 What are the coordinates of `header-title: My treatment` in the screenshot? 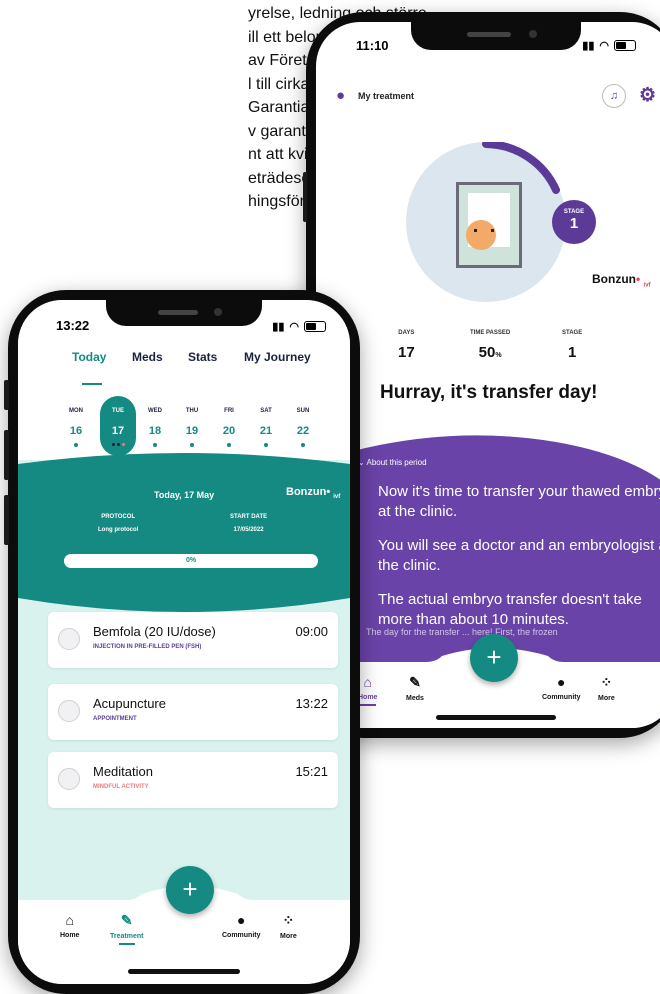 It's located at (386, 96).